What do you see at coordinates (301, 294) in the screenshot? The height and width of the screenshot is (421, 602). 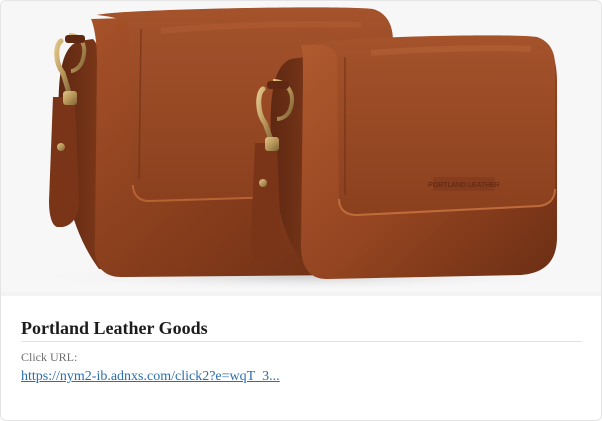 I see `image-divider` at bounding box center [301, 294].